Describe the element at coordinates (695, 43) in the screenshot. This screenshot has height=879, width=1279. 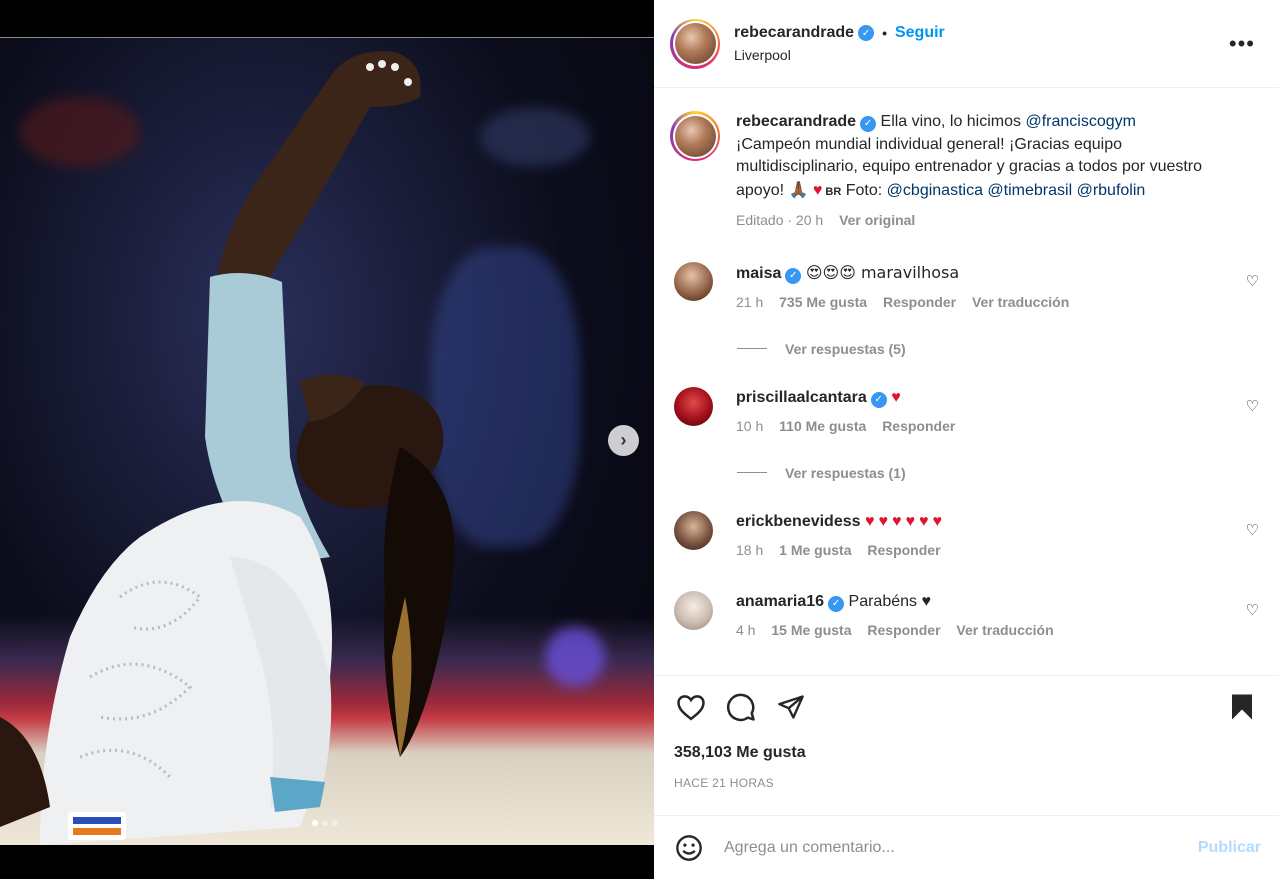
I see `author-avatar` at that location.